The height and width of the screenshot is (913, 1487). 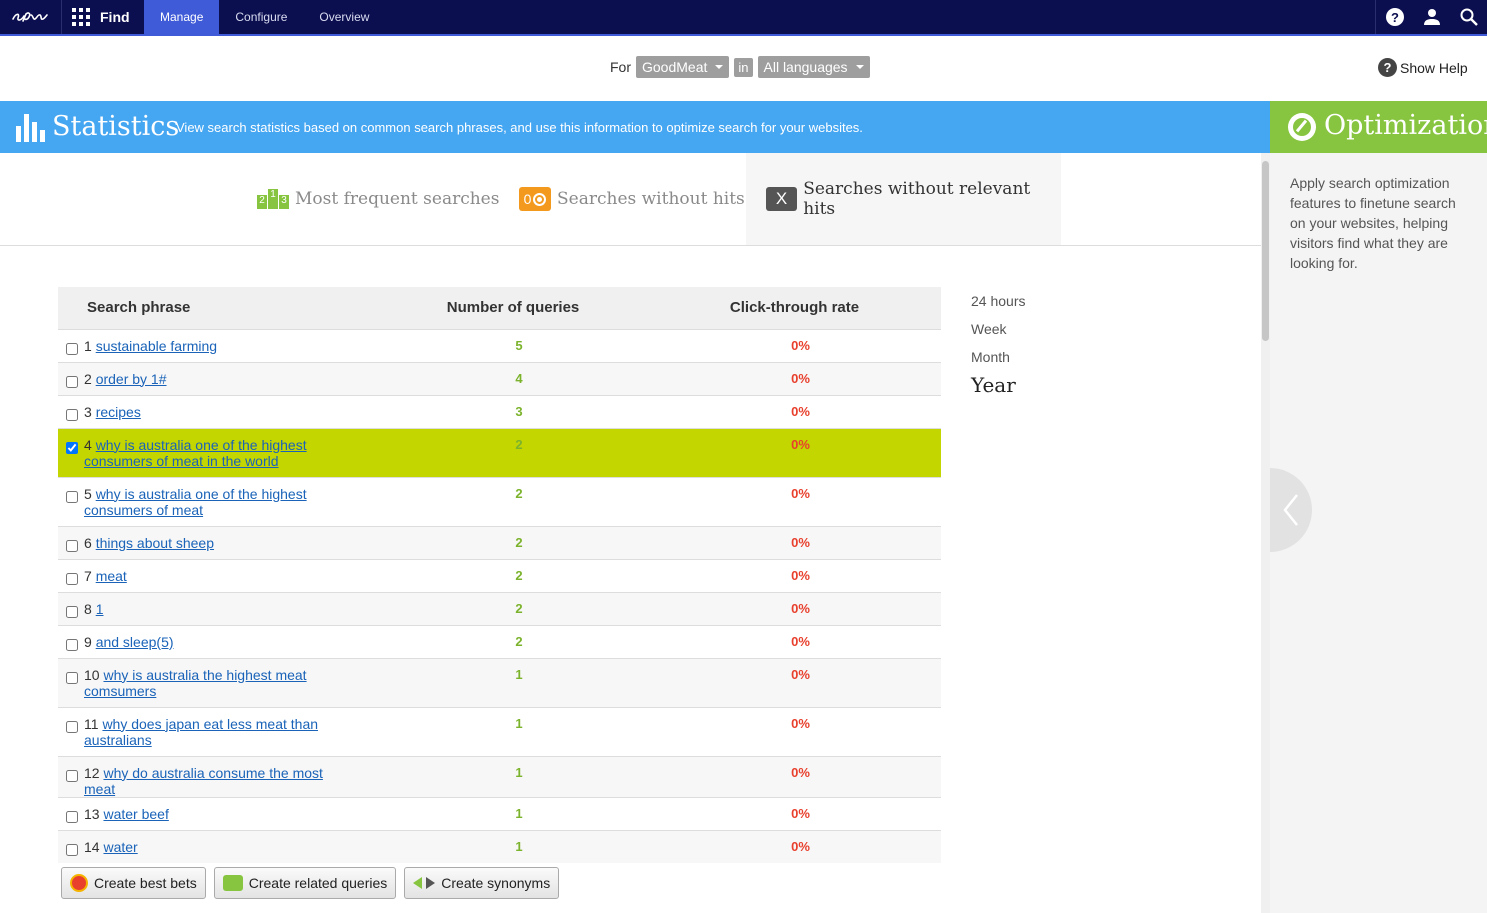 I want to click on period-selector: 24 hours Week Month Year, so click(x=998, y=346).